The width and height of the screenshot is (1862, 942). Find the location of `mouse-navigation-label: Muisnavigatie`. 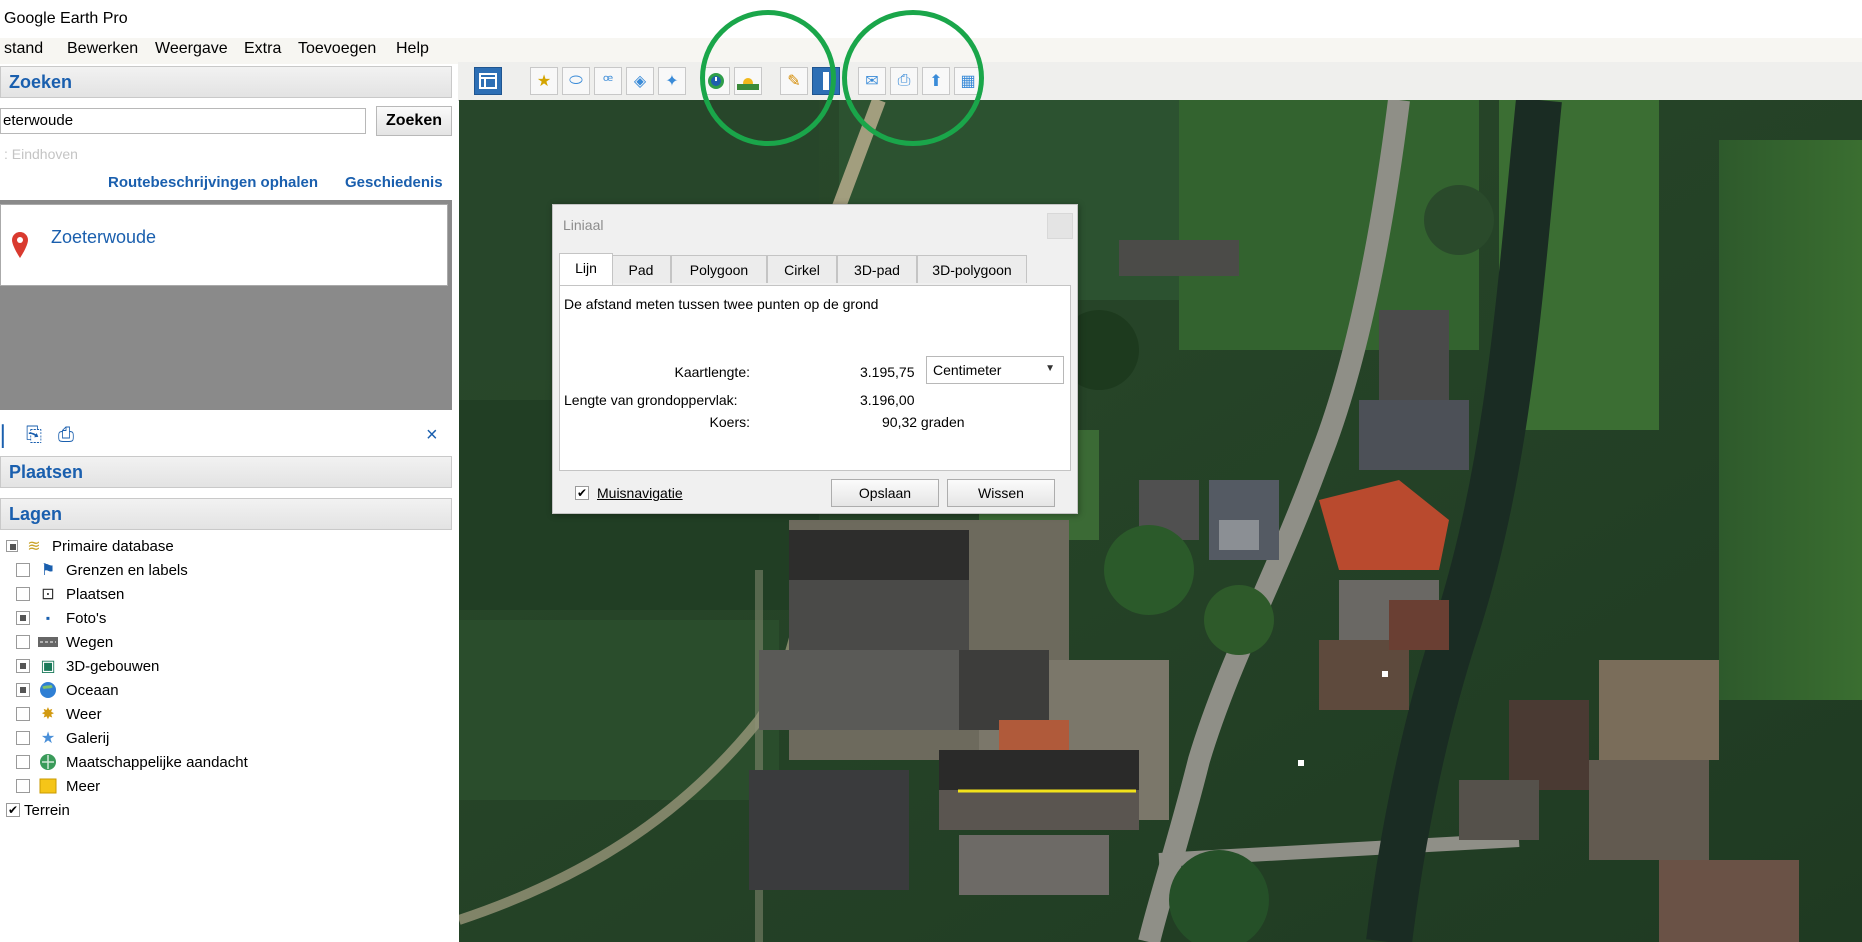

mouse-navigation-label: Muisnavigatie is located at coordinates (640, 493).